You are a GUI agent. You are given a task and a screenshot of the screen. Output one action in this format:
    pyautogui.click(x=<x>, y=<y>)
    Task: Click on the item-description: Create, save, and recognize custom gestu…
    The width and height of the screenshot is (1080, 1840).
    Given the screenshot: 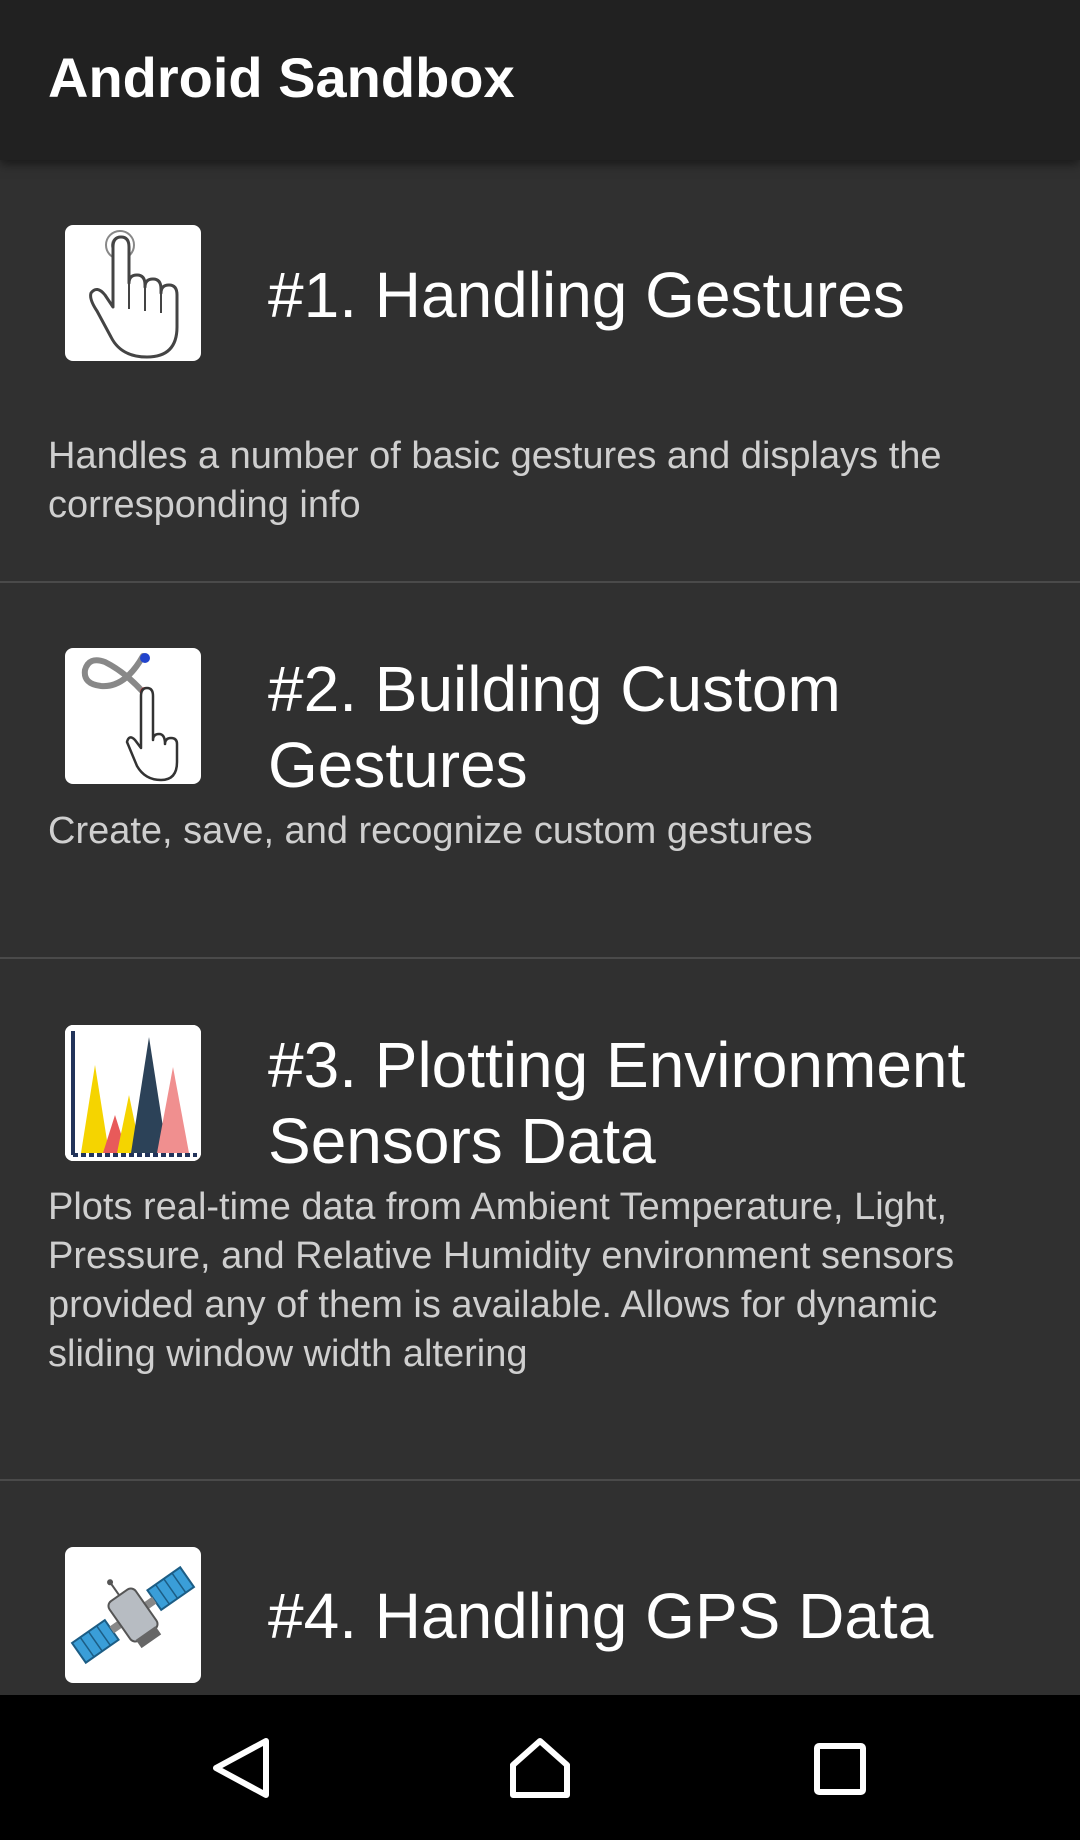 What is the action you would take?
    pyautogui.click(x=430, y=831)
    